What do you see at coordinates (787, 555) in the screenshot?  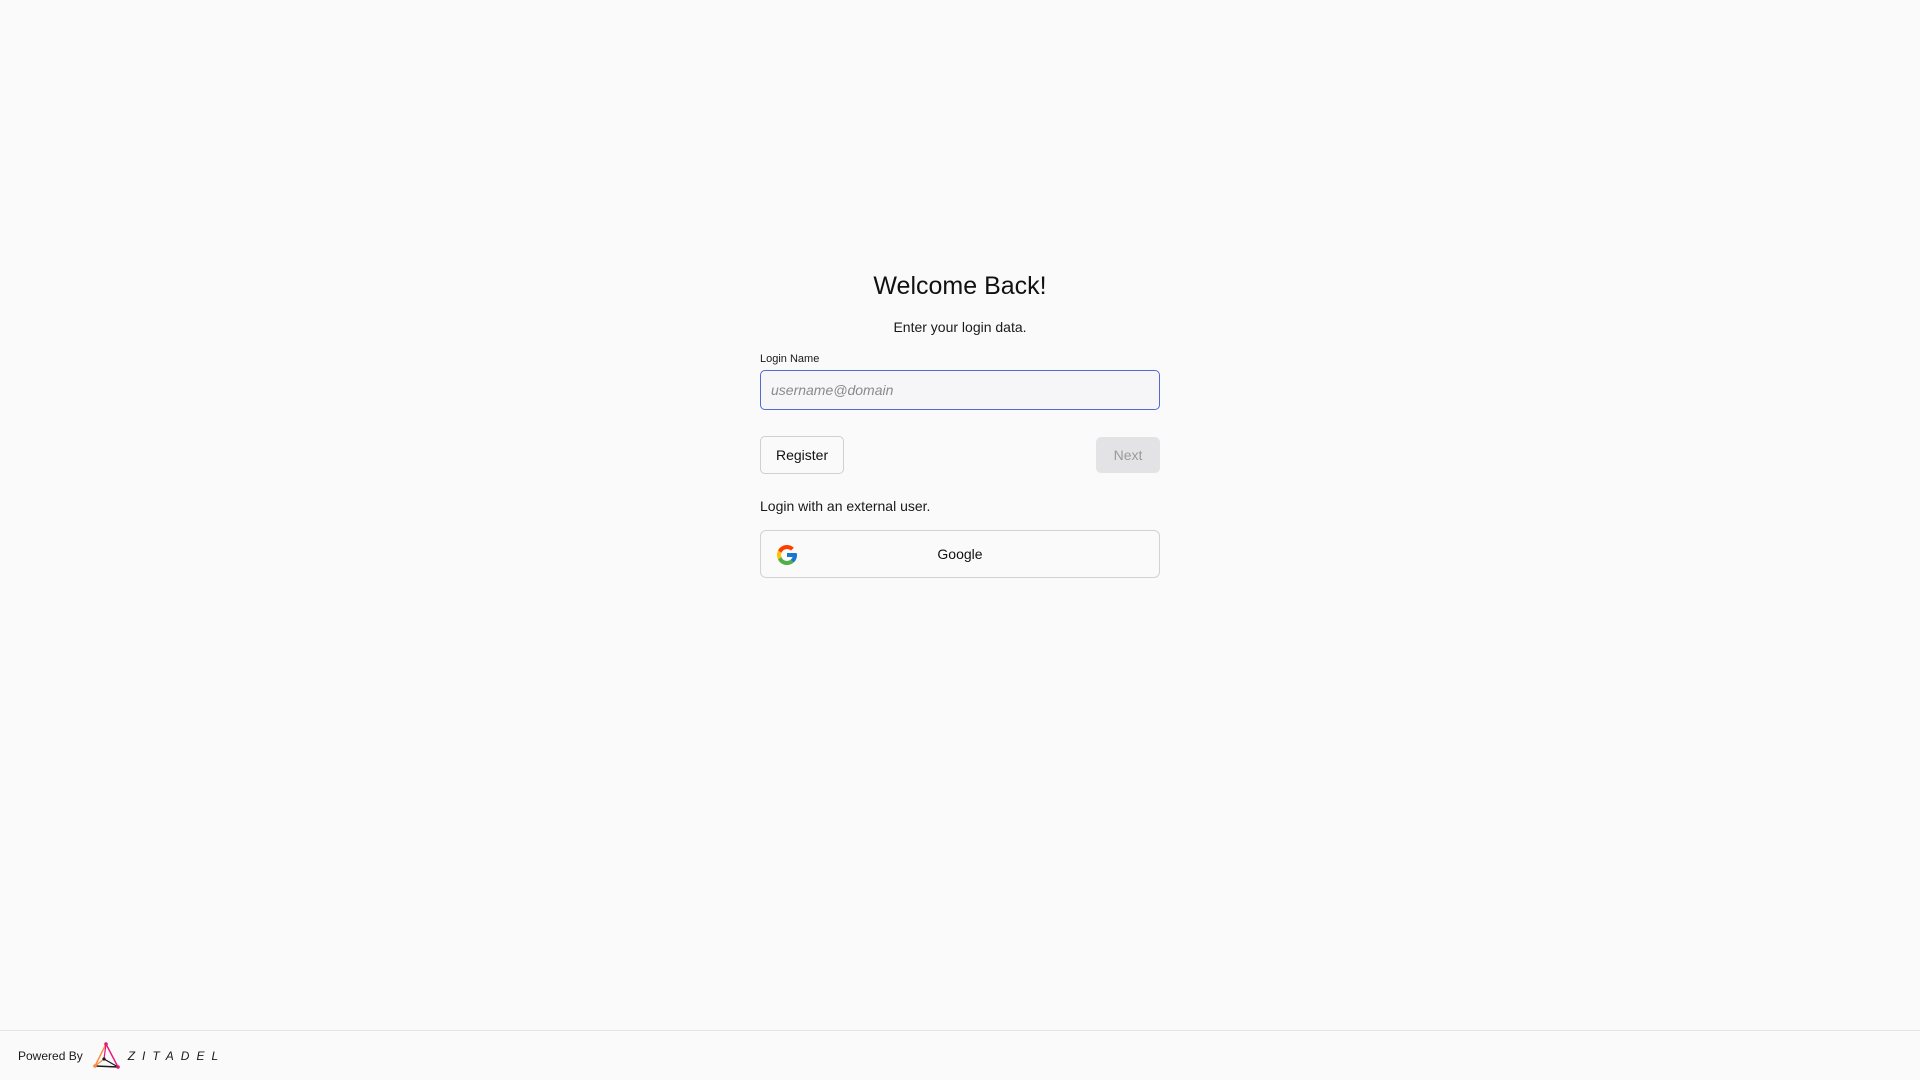 I see `google-icon` at bounding box center [787, 555].